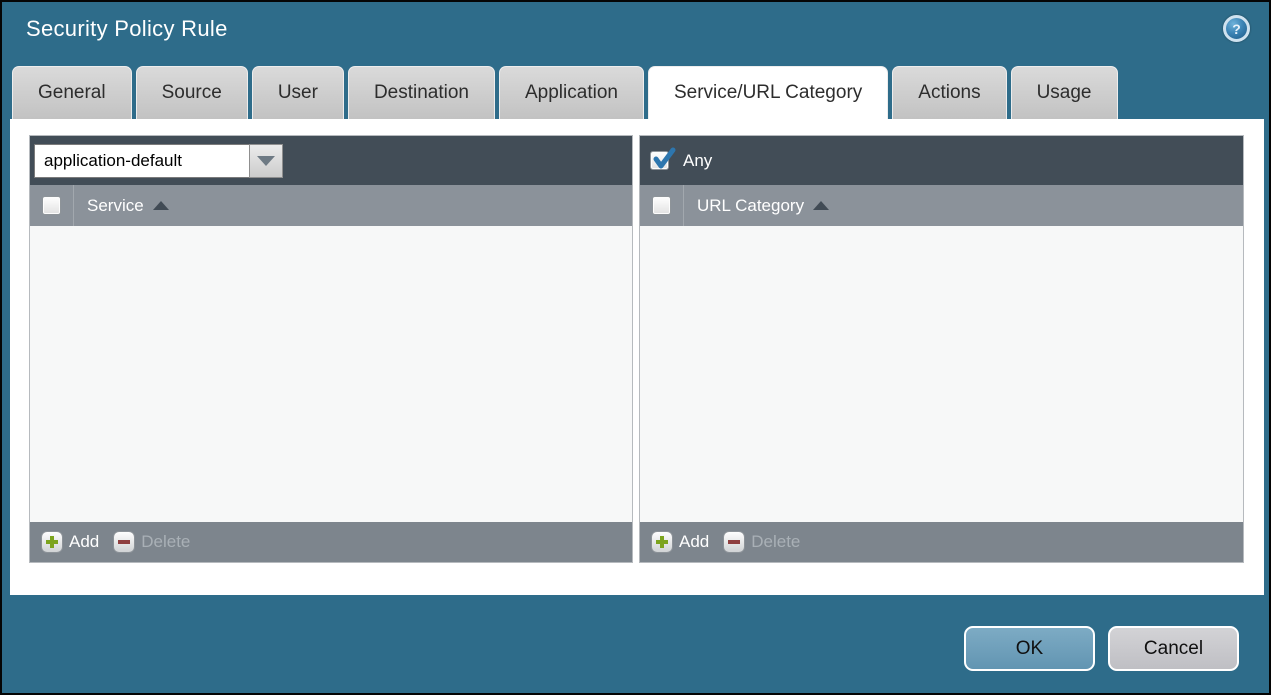 This screenshot has width=1271, height=695. I want to click on service-type-dropdown-button, so click(266, 160).